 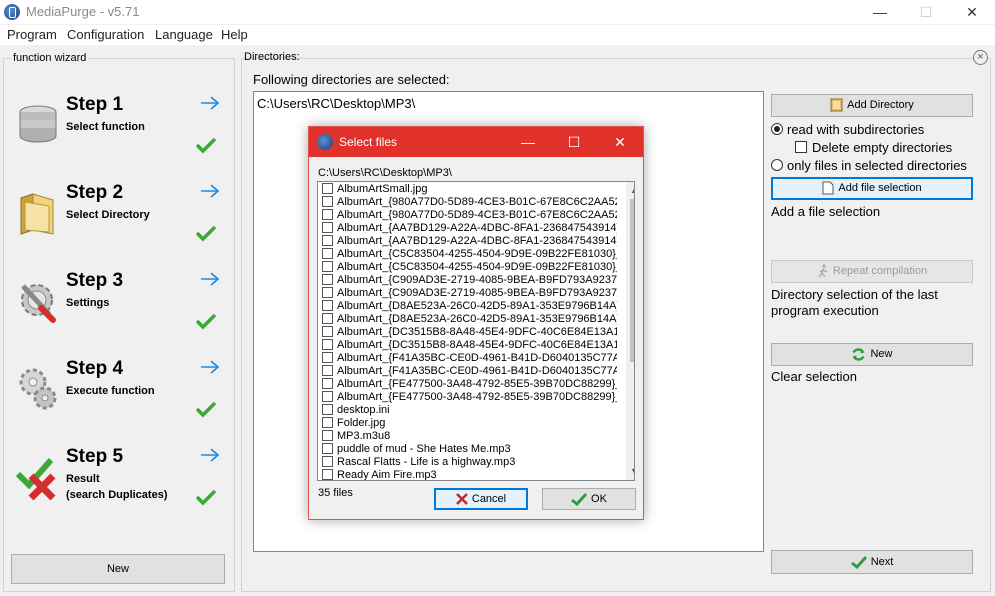 I want to click on file-list-item: Folder.jpg, so click(x=469, y=423).